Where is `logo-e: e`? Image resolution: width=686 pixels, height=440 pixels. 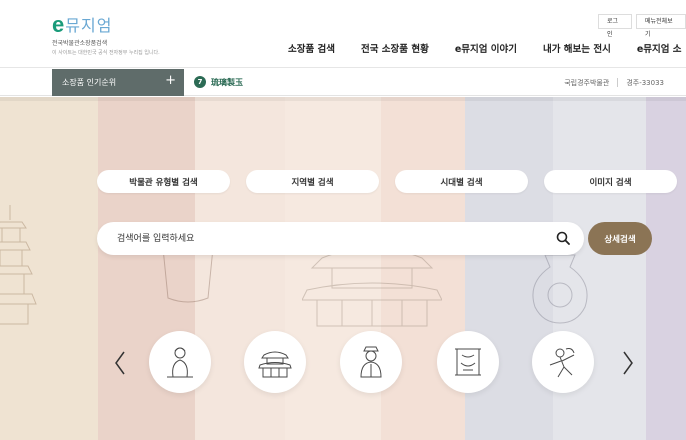
logo-e: e is located at coordinates (58, 24).